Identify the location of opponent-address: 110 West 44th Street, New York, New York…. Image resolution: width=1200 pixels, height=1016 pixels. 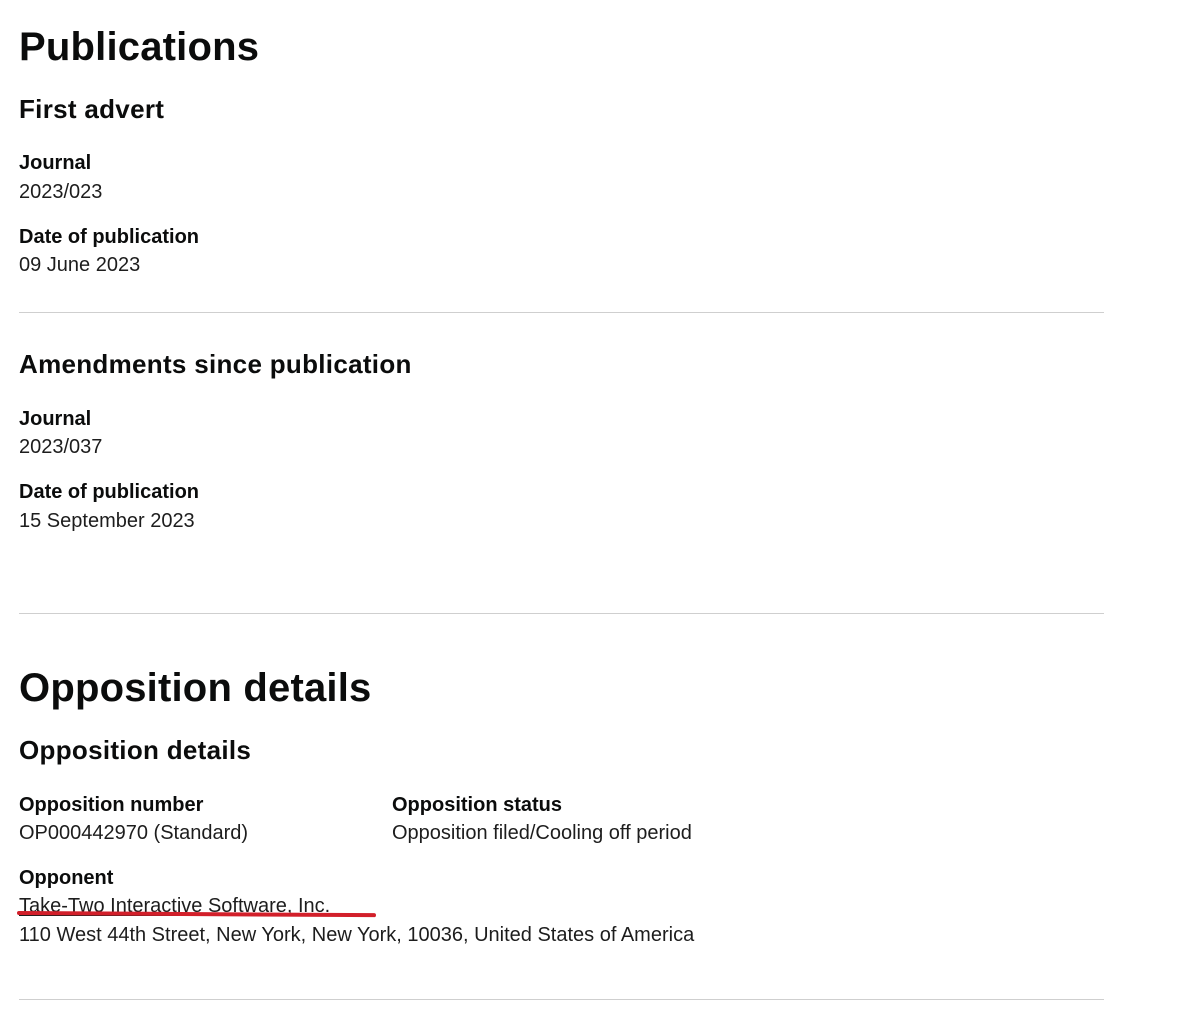
(357, 935).